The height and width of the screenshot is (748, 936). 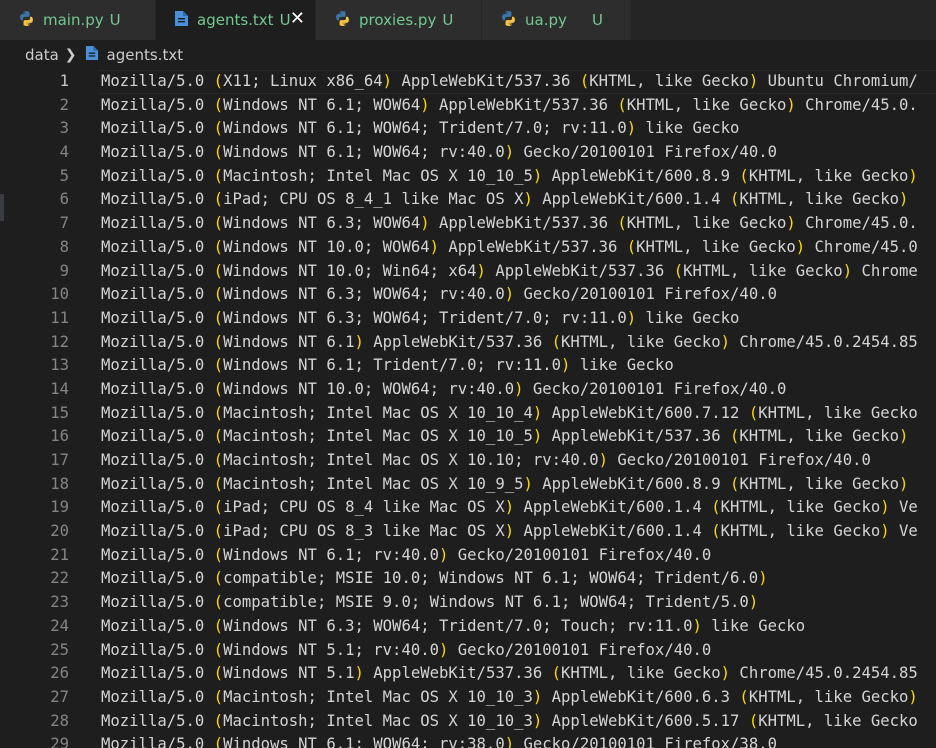 I want to click on chevron-right-icon: ❯, so click(x=70, y=55).